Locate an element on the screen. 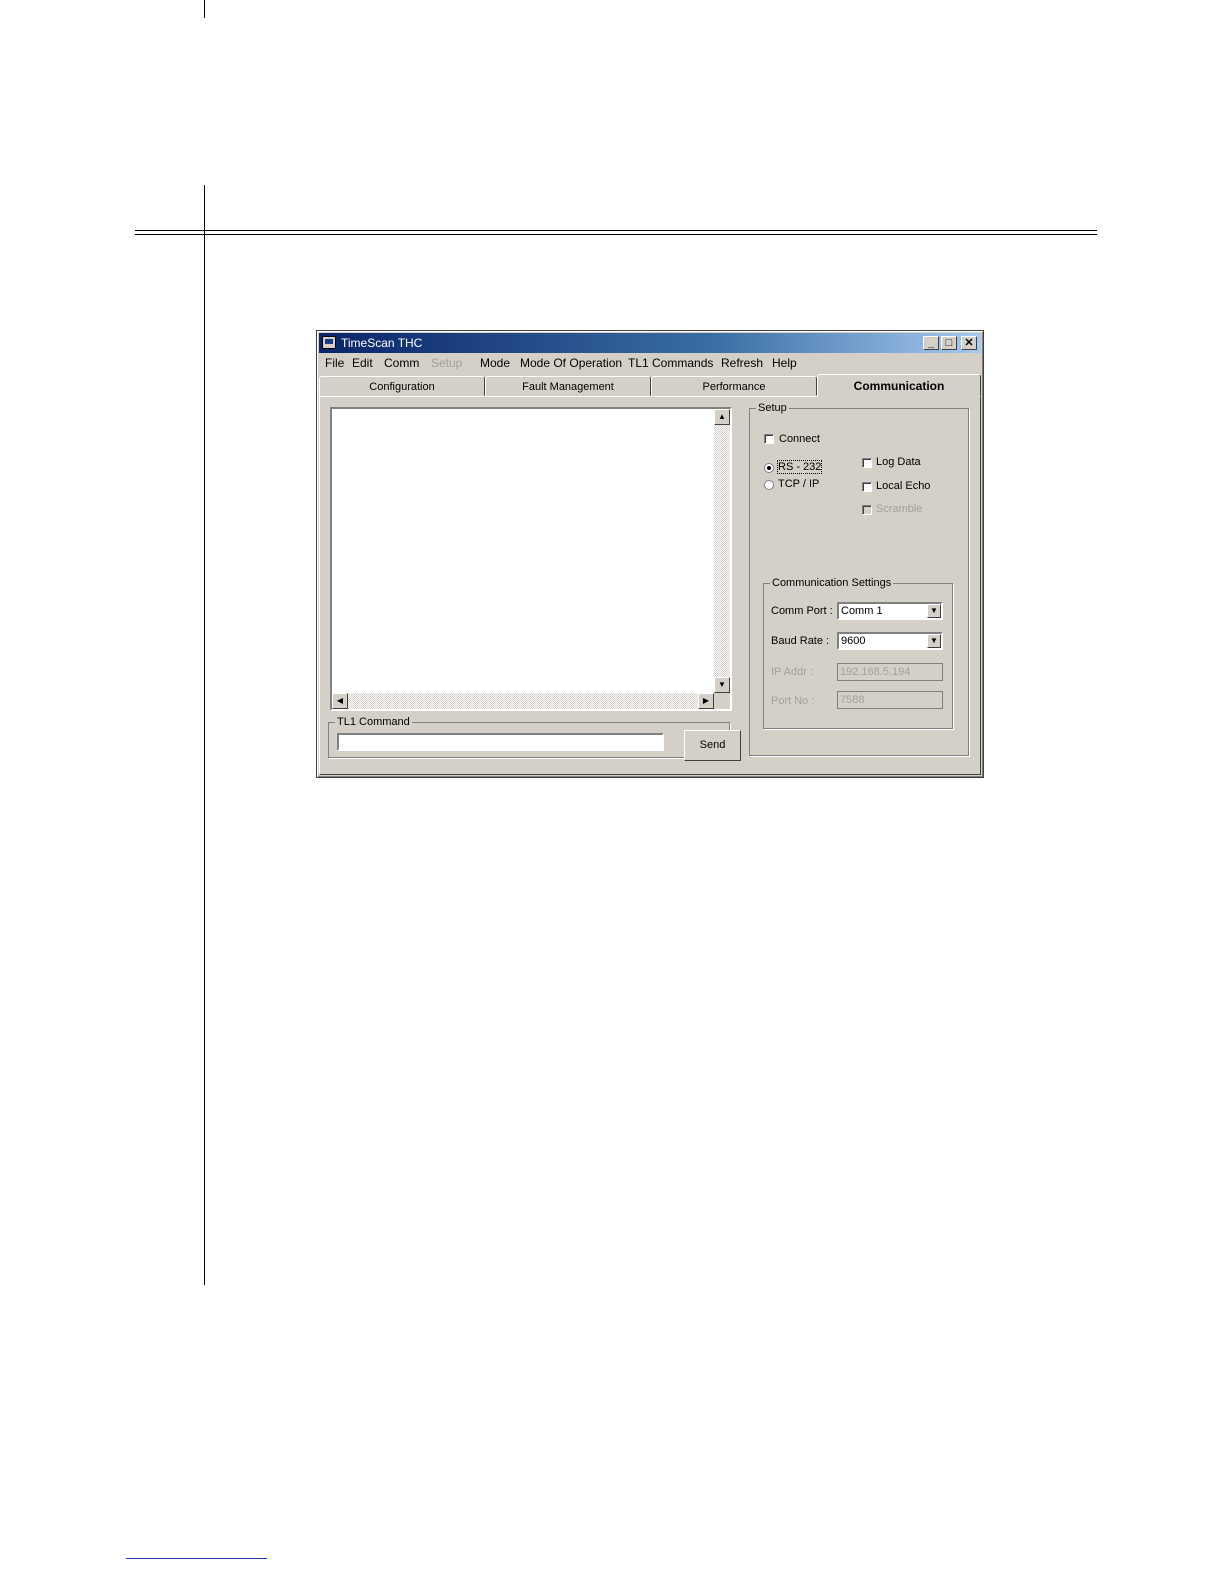  ip-addr-label: IP Addr : is located at coordinates (792, 672).